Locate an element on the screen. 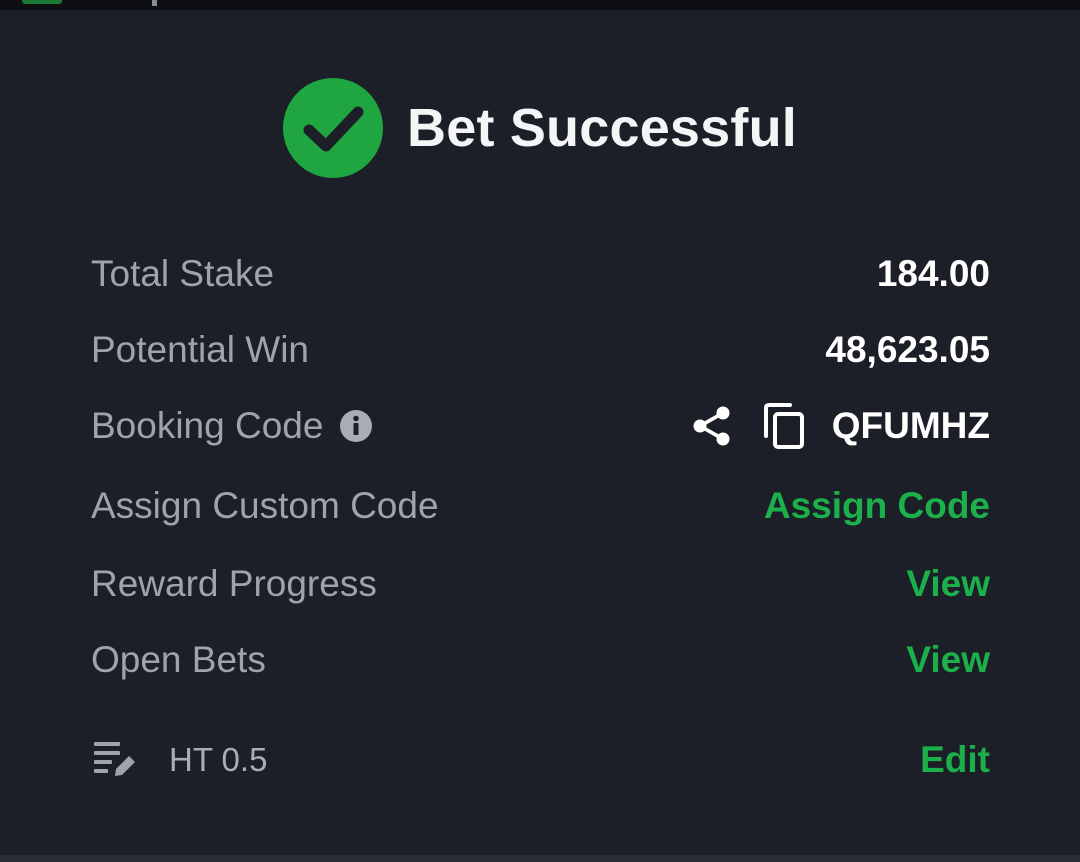  assign-code-link: Assign Code is located at coordinates (877, 506).